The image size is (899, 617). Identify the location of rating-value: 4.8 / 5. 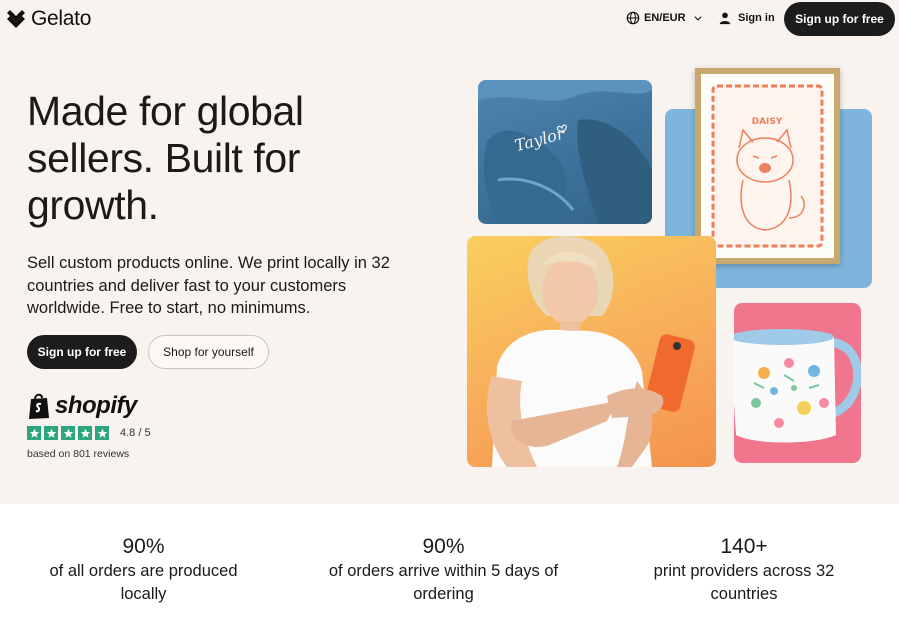
(135, 433).